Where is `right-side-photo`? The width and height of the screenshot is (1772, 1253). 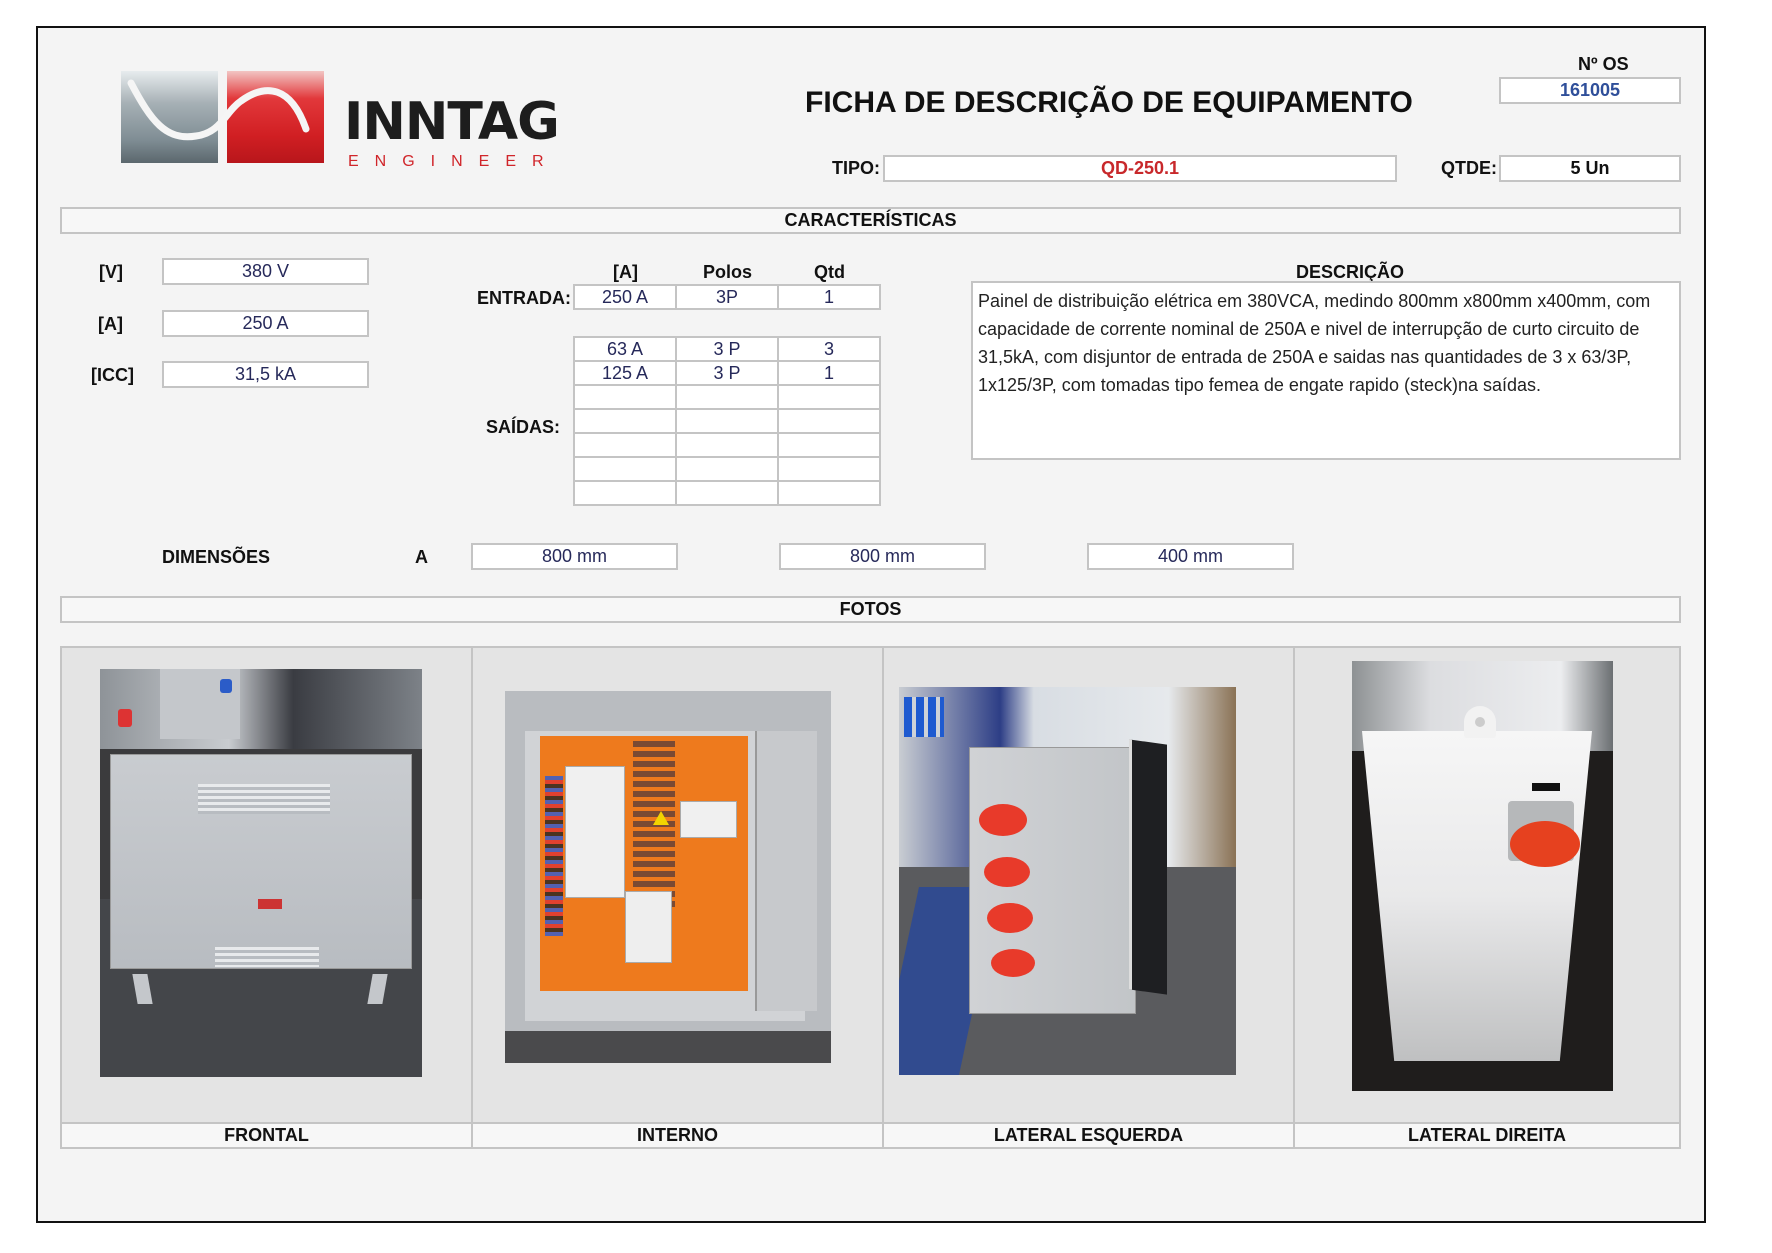
right-side-photo is located at coordinates (1482, 876).